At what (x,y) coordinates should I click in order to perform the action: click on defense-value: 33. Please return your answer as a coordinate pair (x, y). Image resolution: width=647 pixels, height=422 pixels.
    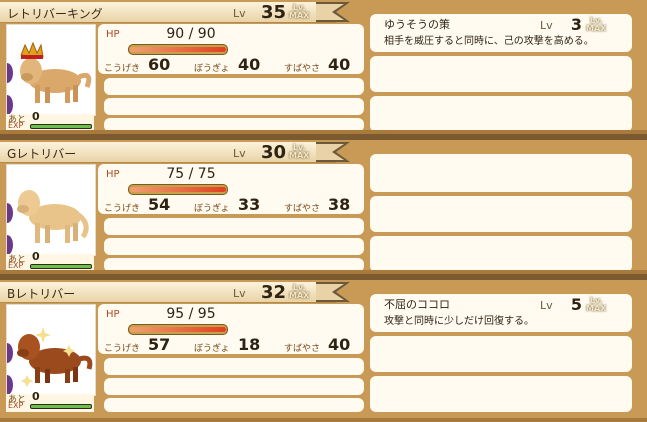
    Looking at the image, I should click on (249, 204).